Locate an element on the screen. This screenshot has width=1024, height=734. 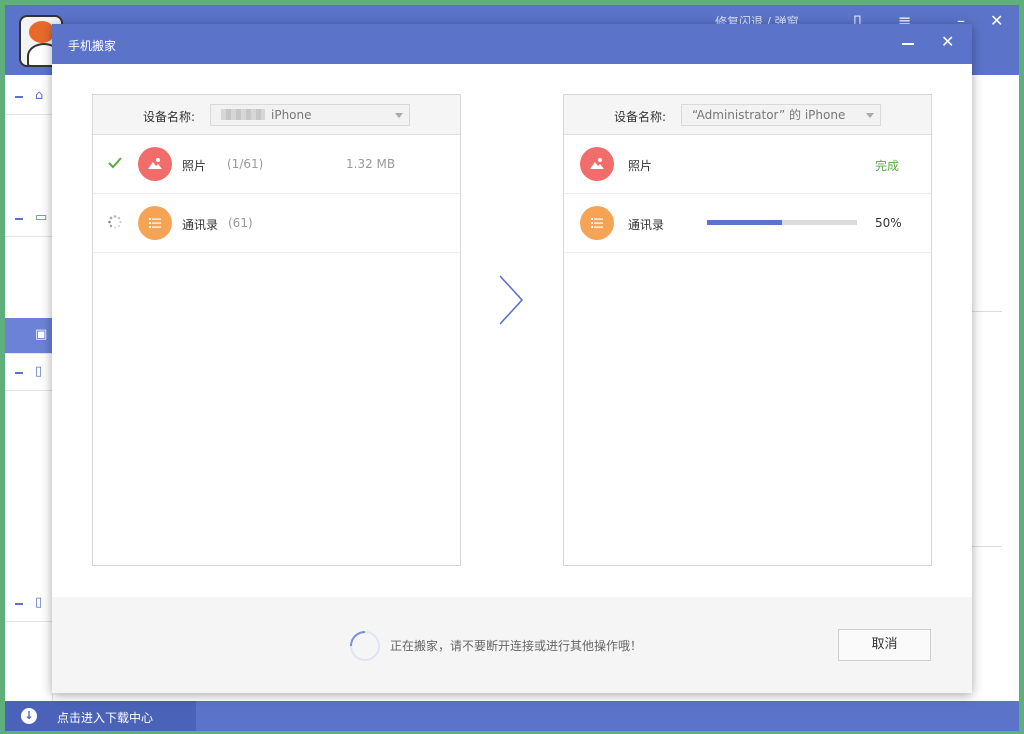
migration-status-message: 正在搬家，请不要断开连接或进行其他操作哦！ is located at coordinates (516, 646).